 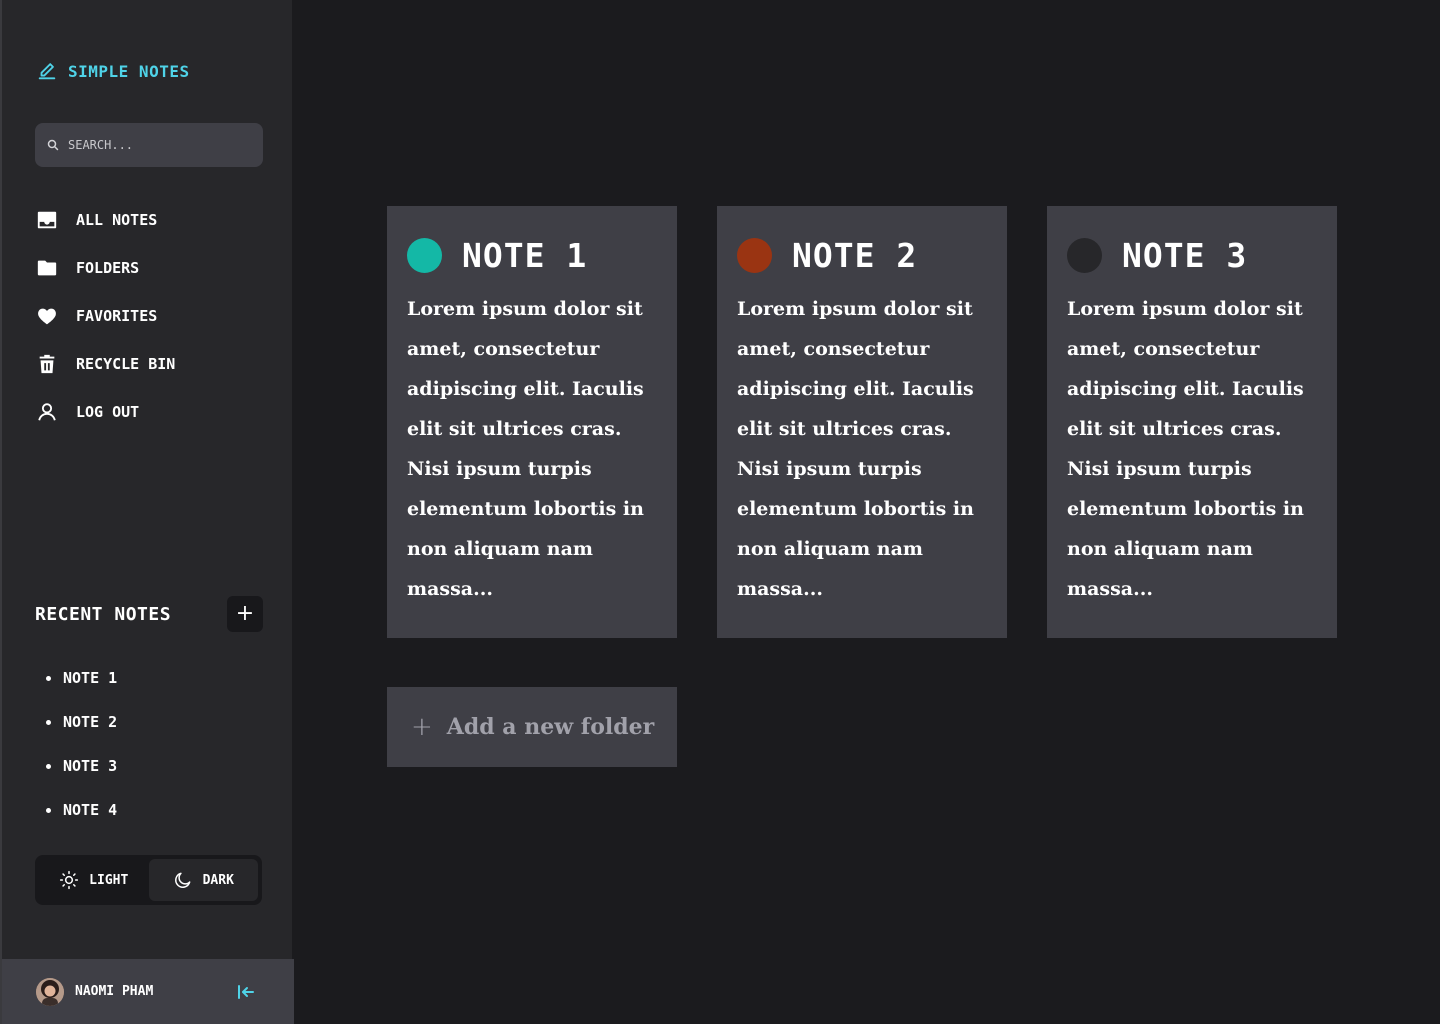 What do you see at coordinates (47, 364) in the screenshot?
I see `trash-icon` at bounding box center [47, 364].